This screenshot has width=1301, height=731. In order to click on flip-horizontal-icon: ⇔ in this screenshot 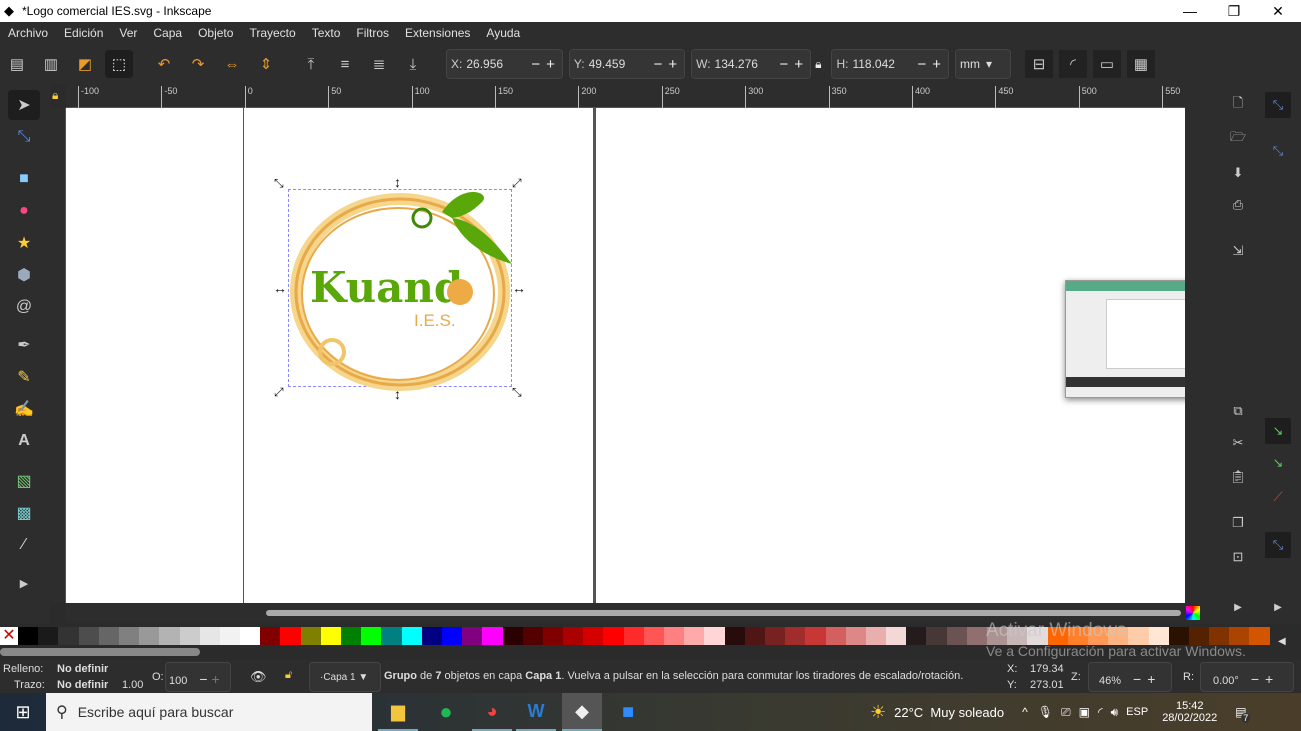, I will do `click(232, 64)`.